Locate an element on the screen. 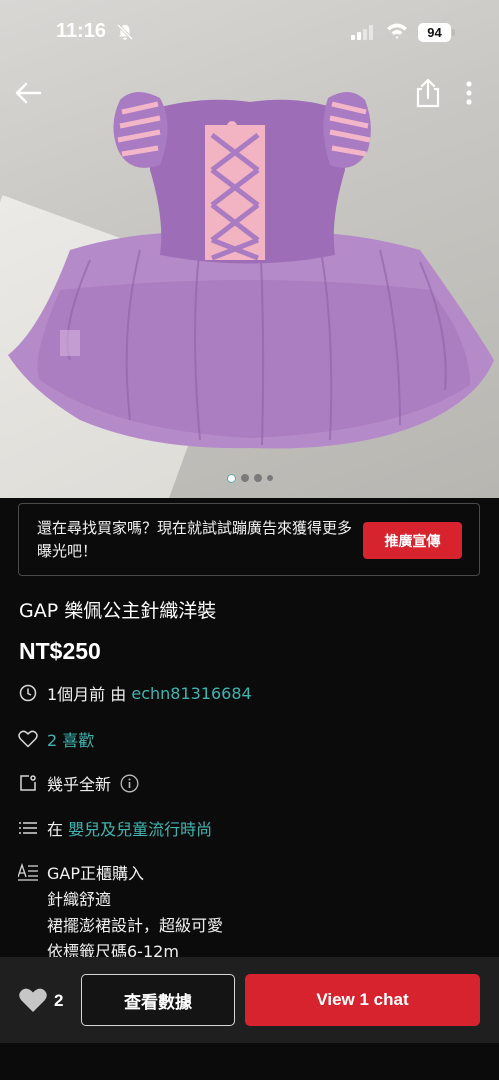  promotion-text: 還在尋找買家嗎？現在就試試蹦廣告來獲得更多曝光吧！ is located at coordinates (195, 539).